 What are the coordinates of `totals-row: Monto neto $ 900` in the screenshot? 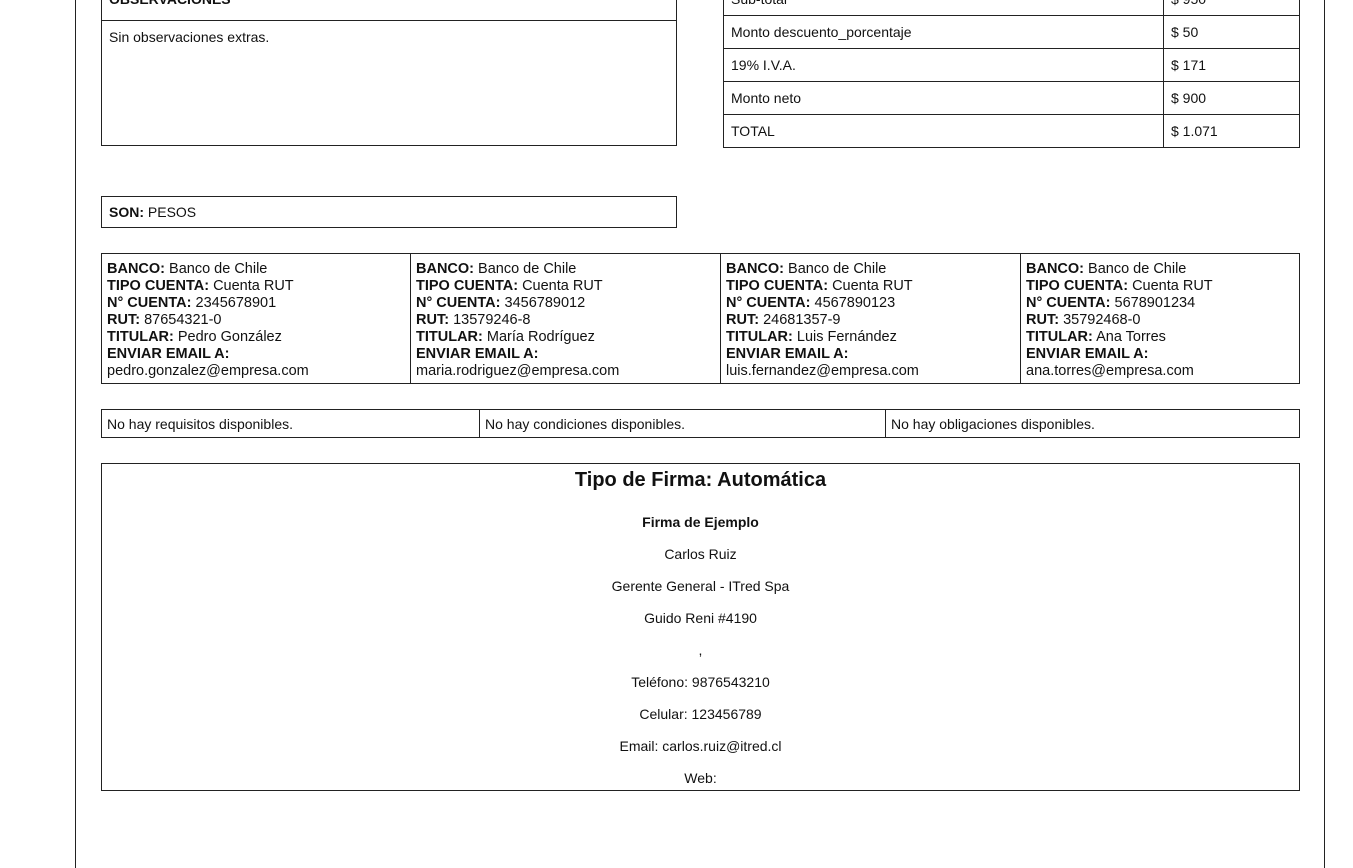 It's located at (1011, 98).